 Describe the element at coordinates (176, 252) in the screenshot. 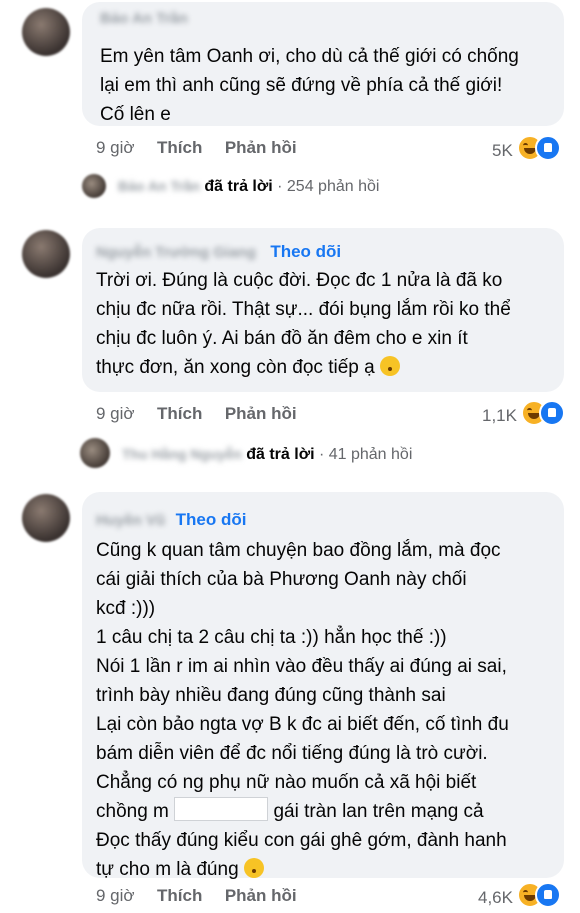

I see `commenter-name: Nguyễn Trường Giang` at that location.